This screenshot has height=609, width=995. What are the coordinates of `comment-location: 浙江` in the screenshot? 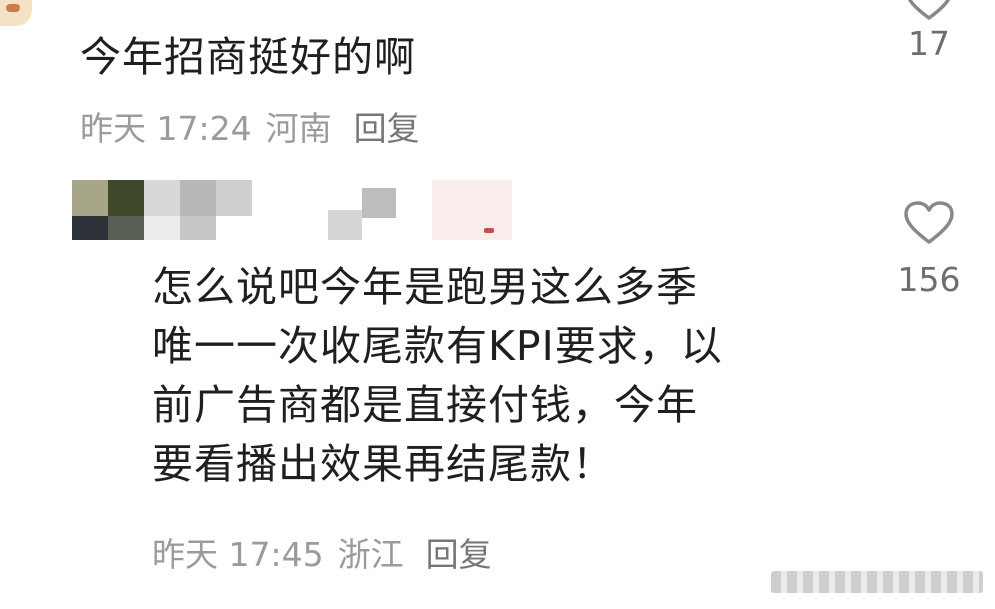 It's located at (370, 554).